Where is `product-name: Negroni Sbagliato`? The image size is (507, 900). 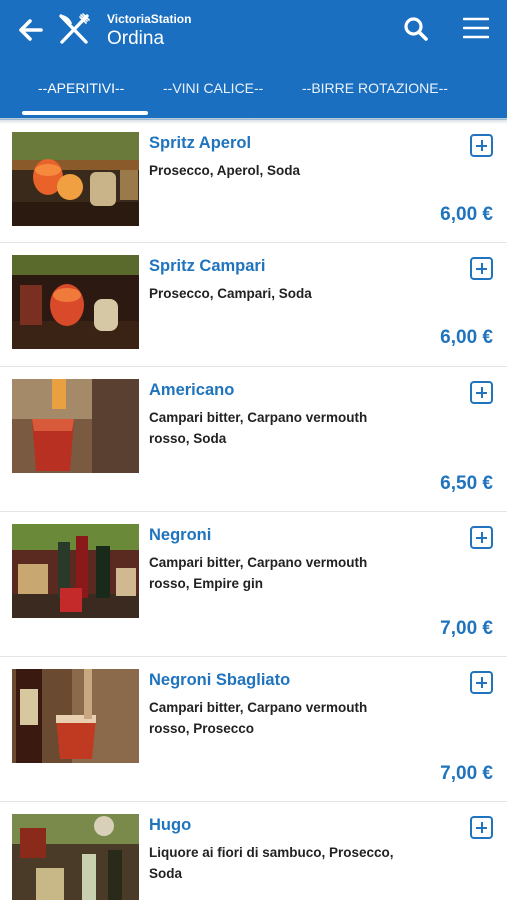 product-name: Negroni Sbagliato is located at coordinates (220, 680).